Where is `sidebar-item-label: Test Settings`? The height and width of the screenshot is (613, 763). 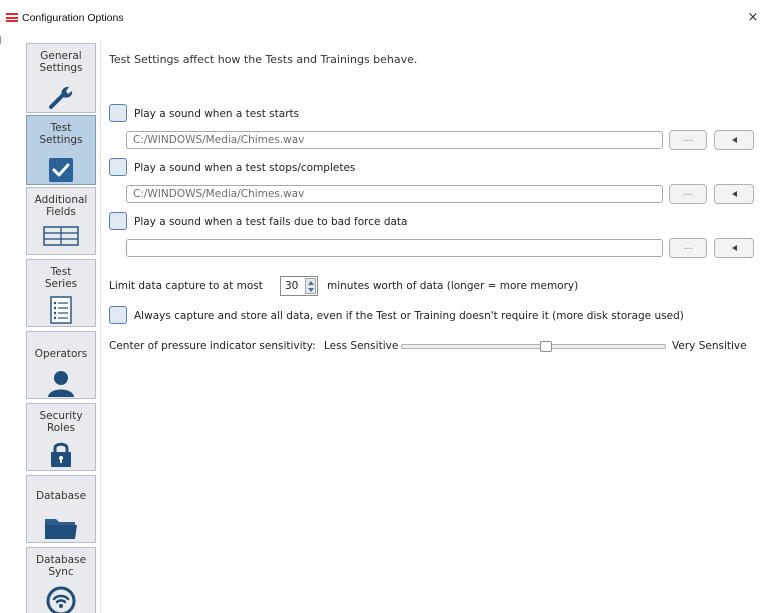 sidebar-item-label: Test Settings is located at coordinates (61, 134).